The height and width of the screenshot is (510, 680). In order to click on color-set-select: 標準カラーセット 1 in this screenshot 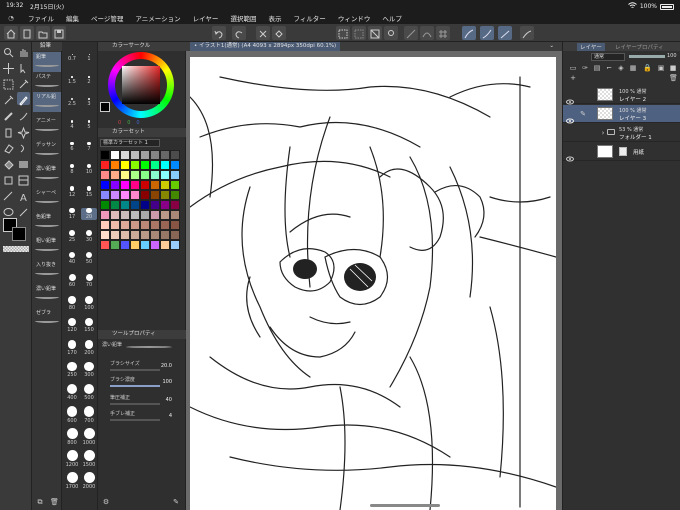, I will do `click(130, 143)`.